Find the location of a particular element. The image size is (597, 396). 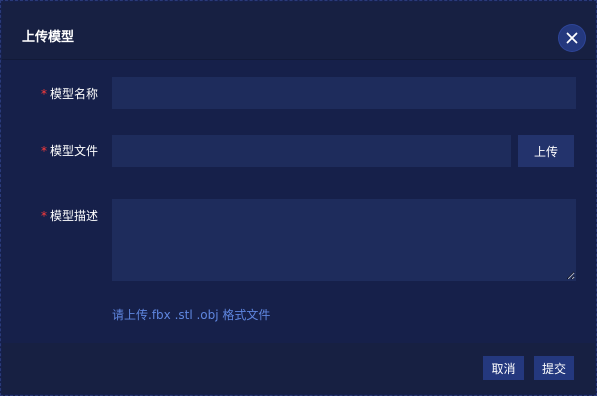

dialog-footer: 取消 提交 is located at coordinates (298, 368).